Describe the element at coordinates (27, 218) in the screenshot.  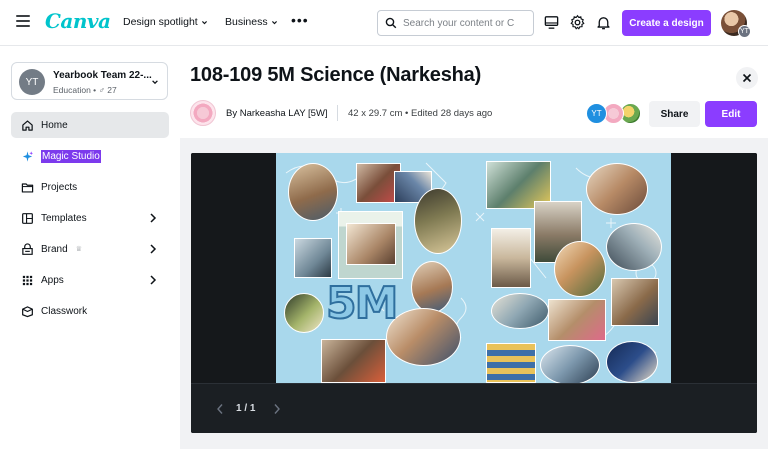
I see `templates-icon` at that location.